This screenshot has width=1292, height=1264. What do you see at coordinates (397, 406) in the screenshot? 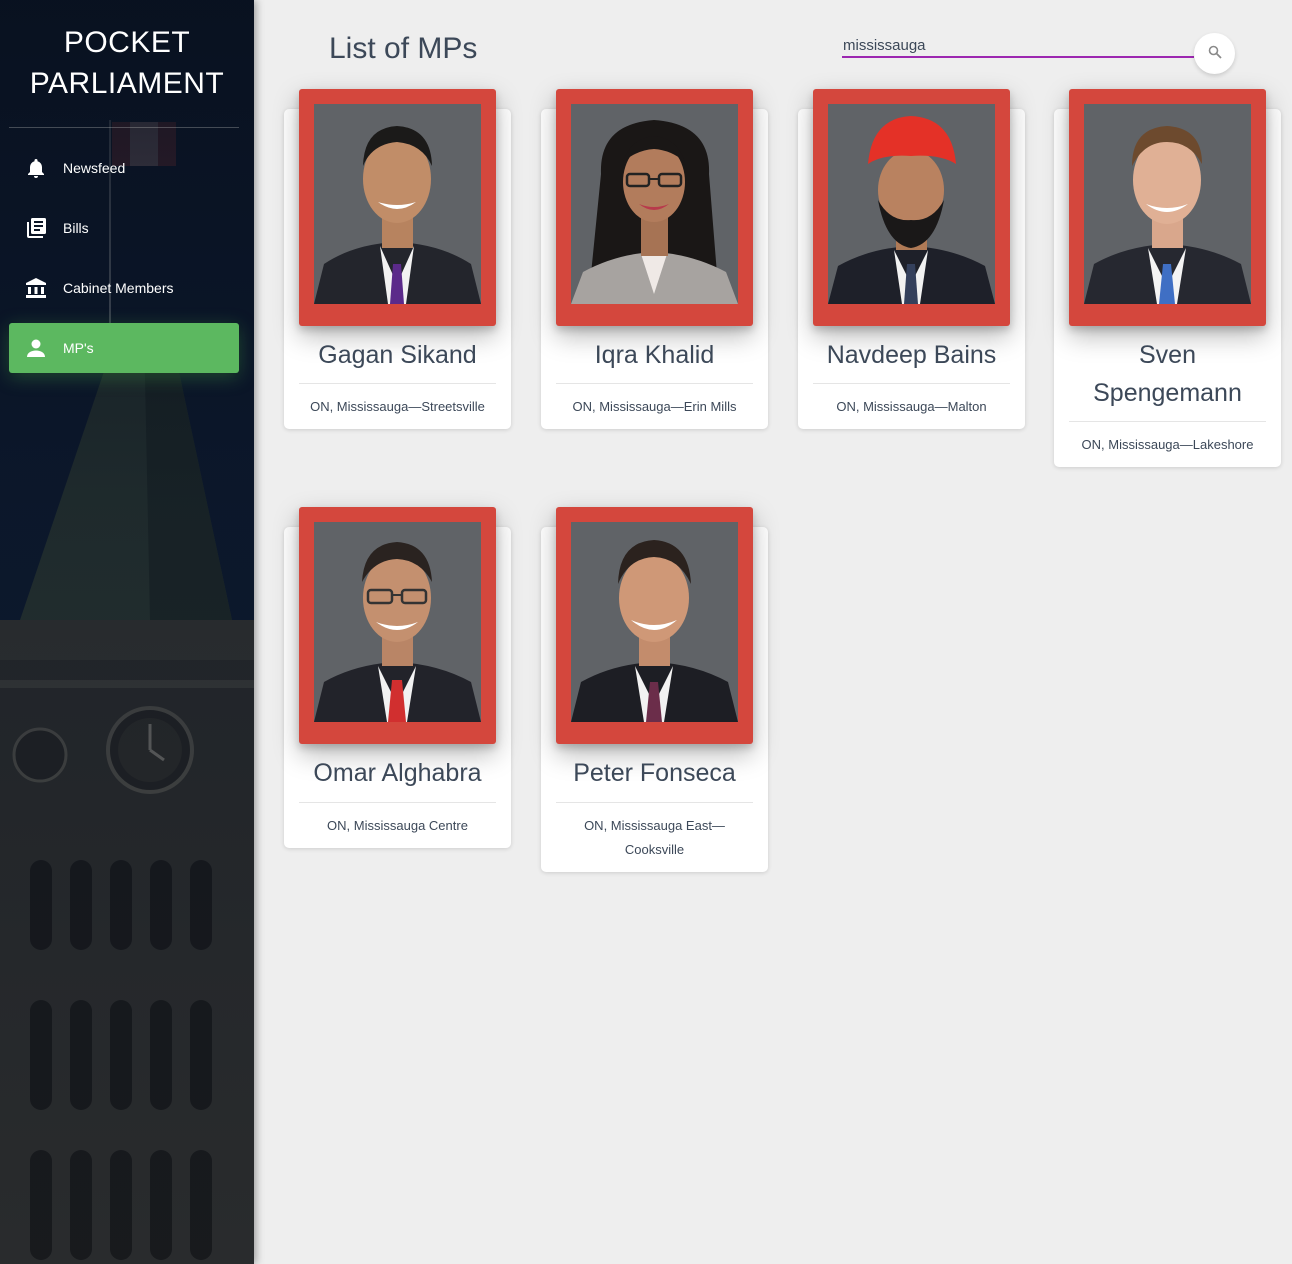
I see `mp-riding: ON, Mississauga—Streetsville` at bounding box center [397, 406].